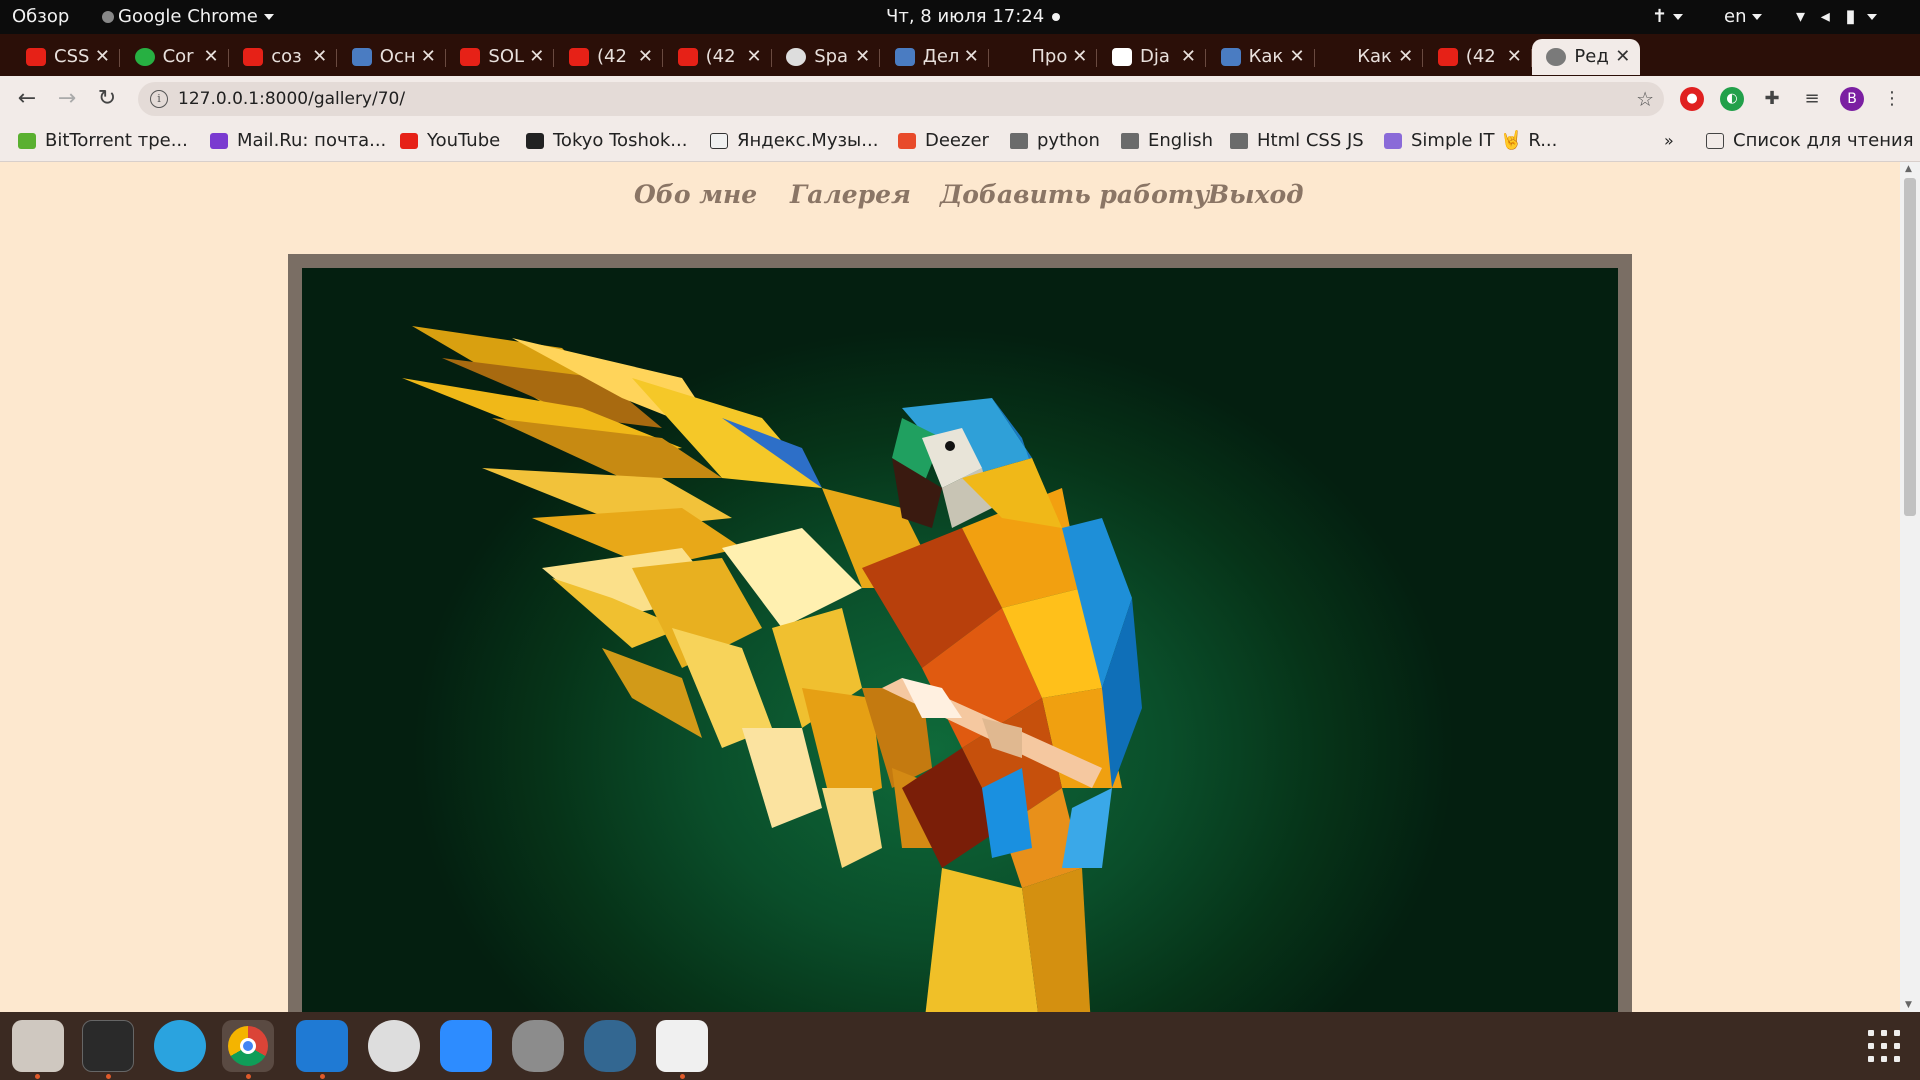 The height and width of the screenshot is (1080, 1920). What do you see at coordinates (1043, 57) in the screenshot?
I see `tab-9: Про ✕` at bounding box center [1043, 57].